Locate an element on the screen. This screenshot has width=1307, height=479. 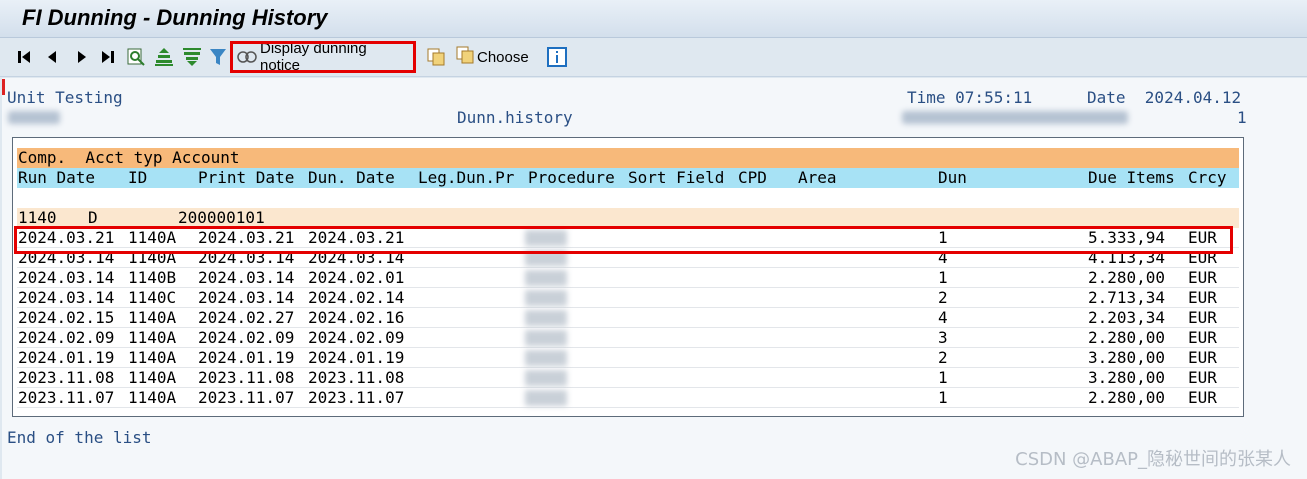
header-row-1: Comp. Acct typ Account is located at coordinates (628, 158).